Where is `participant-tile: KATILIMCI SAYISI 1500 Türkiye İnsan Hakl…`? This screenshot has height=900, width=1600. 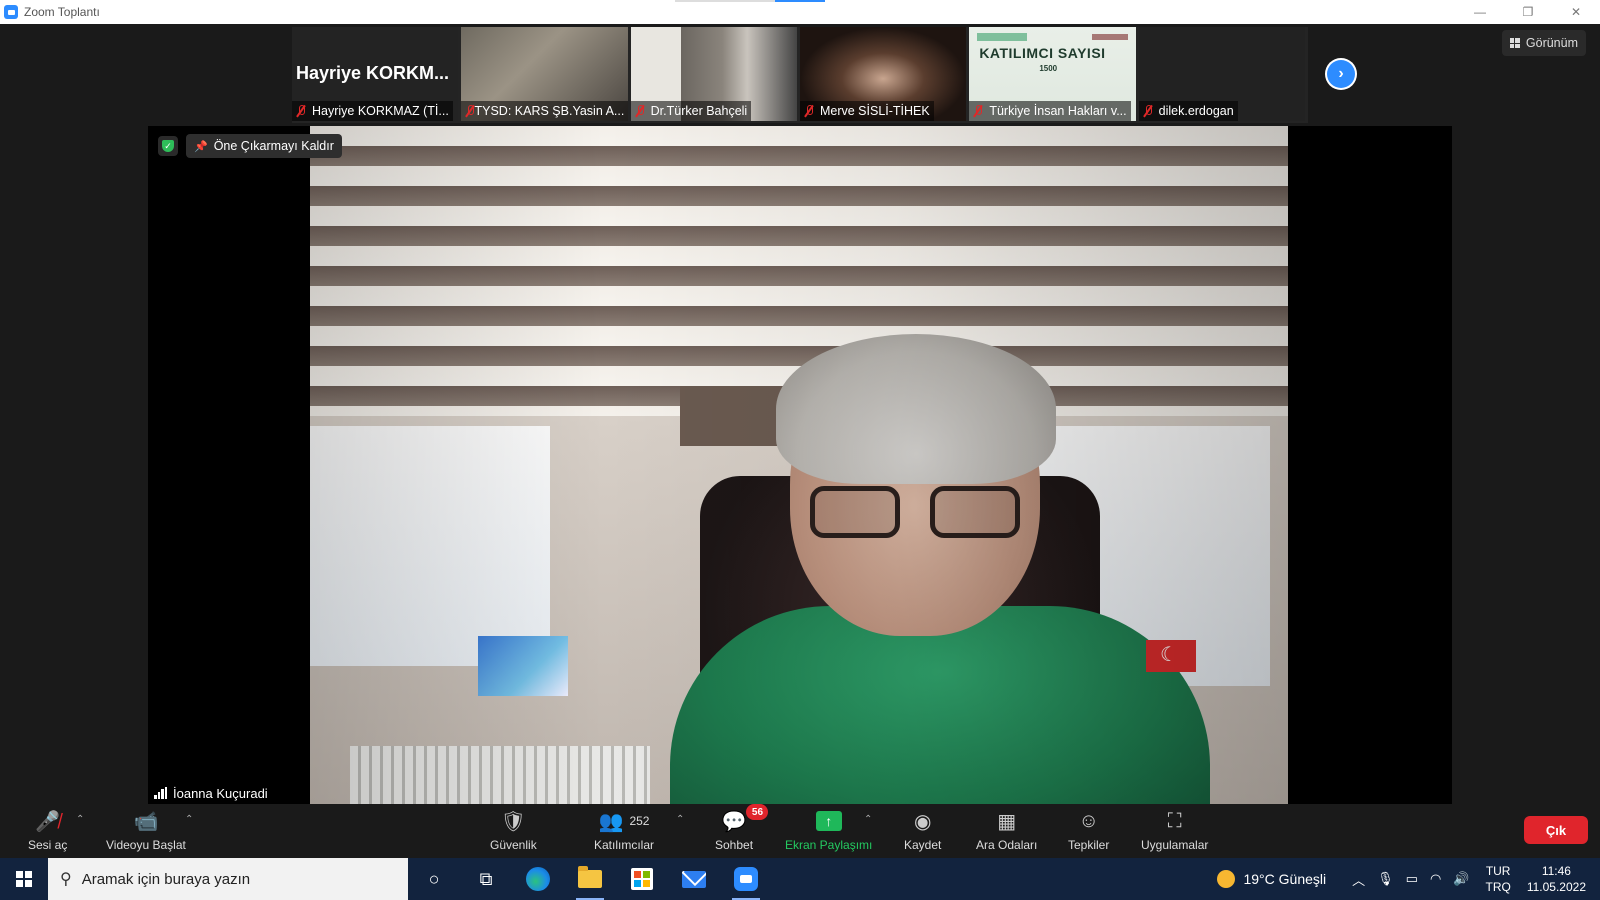 participant-tile: KATILIMCI SAYISI 1500 Türkiye İnsan Hakl… is located at coordinates (1052, 74).